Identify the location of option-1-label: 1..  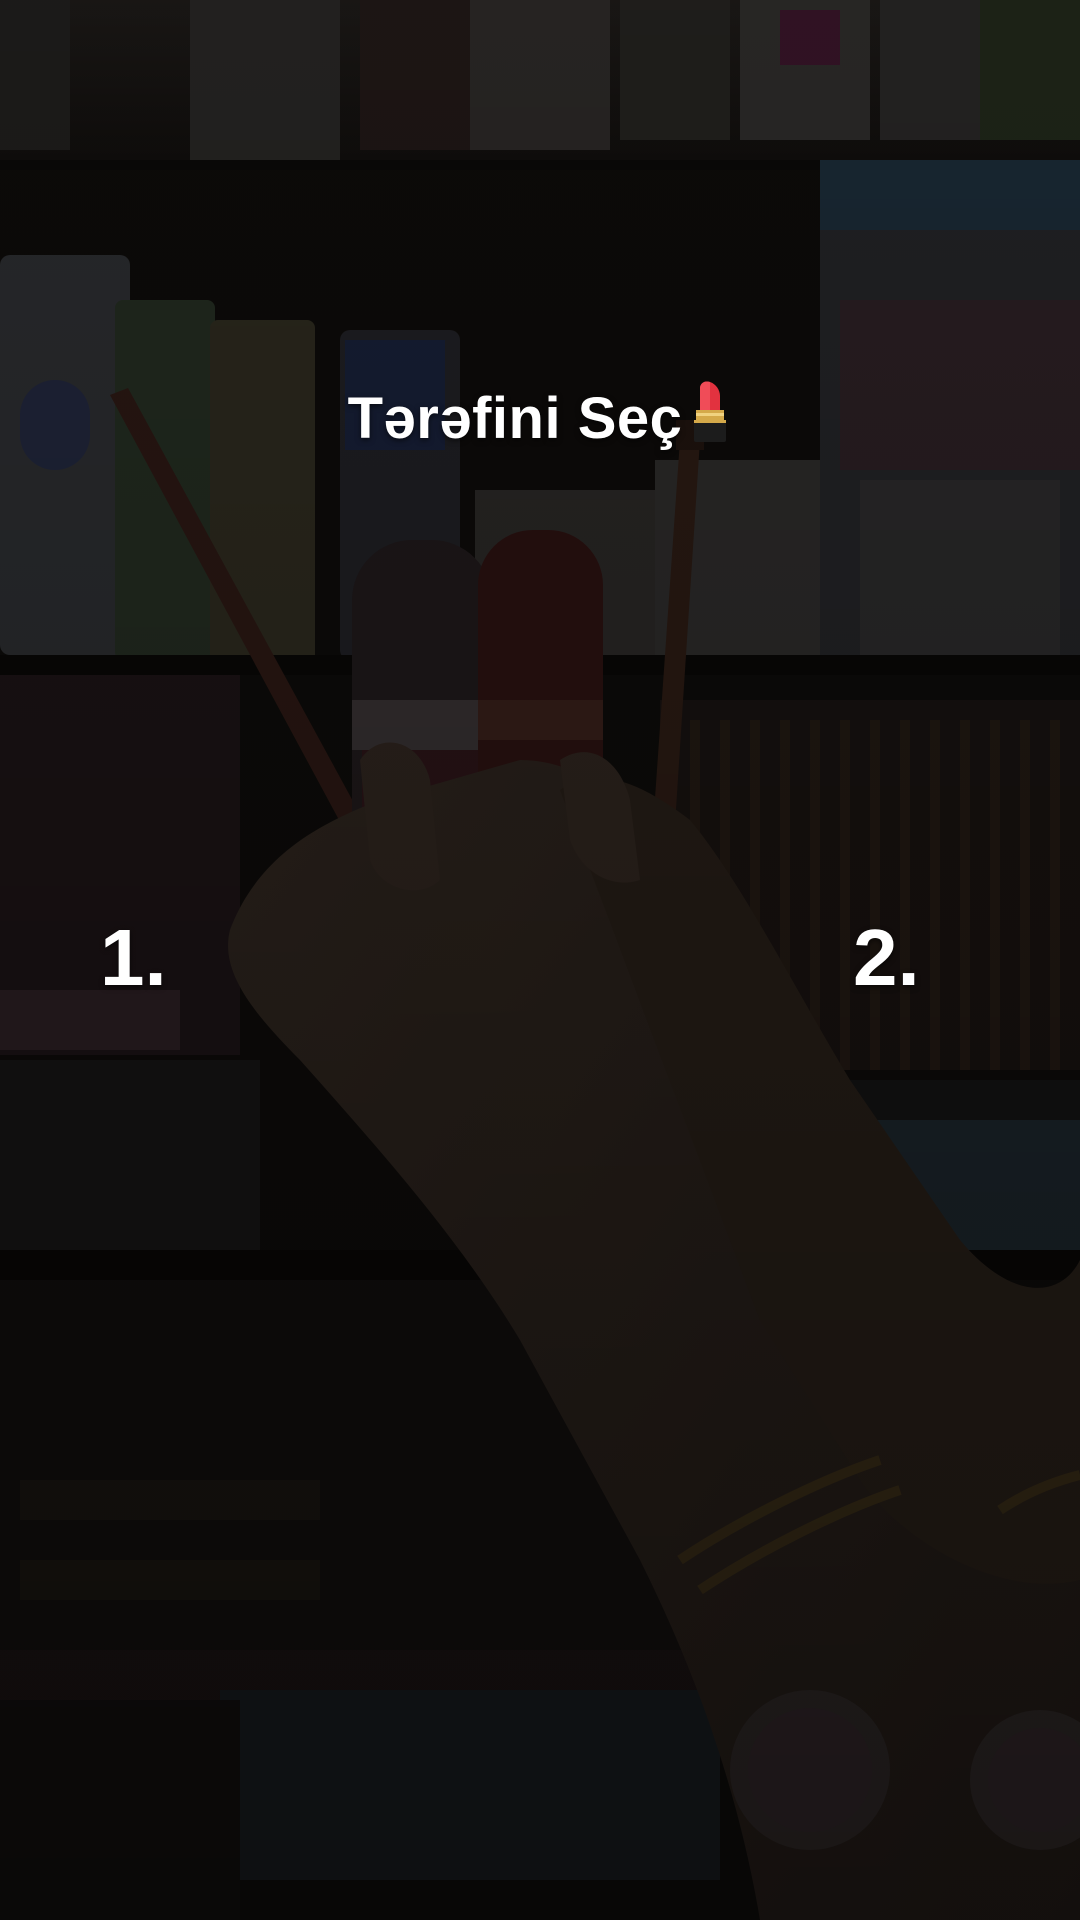
(133, 957).